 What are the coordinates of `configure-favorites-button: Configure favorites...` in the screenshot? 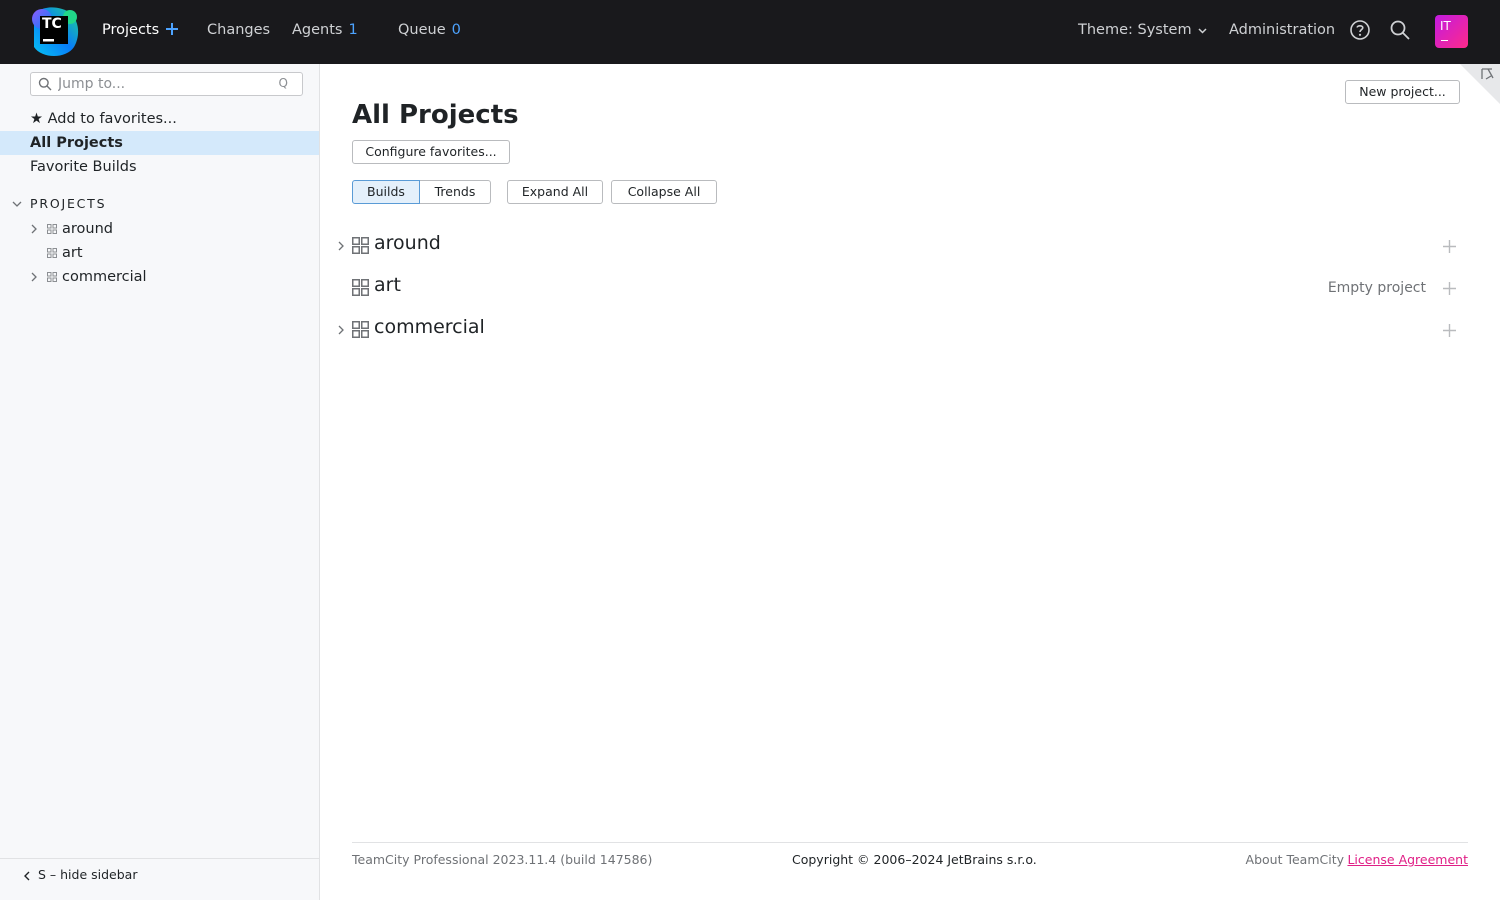 It's located at (431, 152).